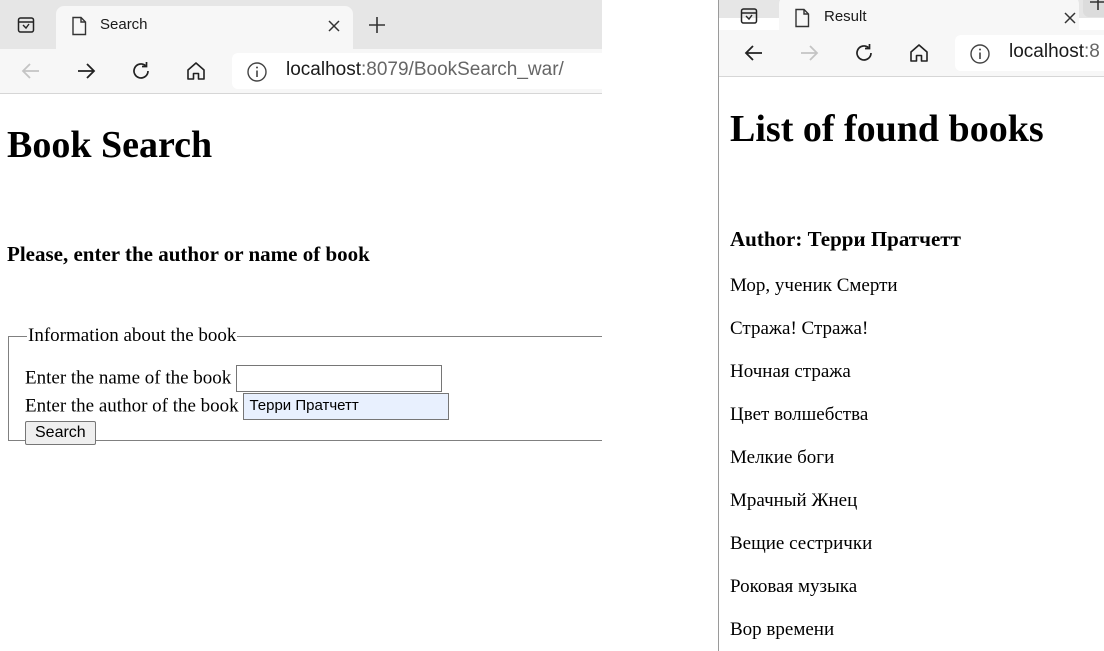  I want to click on tab-strip: Result, so click(911, 15).